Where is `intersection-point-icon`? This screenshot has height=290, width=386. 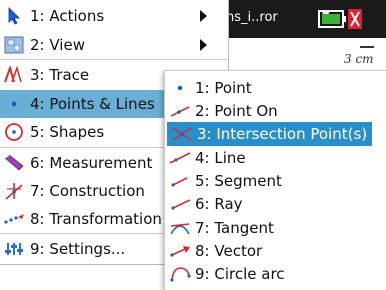 intersection-point-icon is located at coordinates (182, 134).